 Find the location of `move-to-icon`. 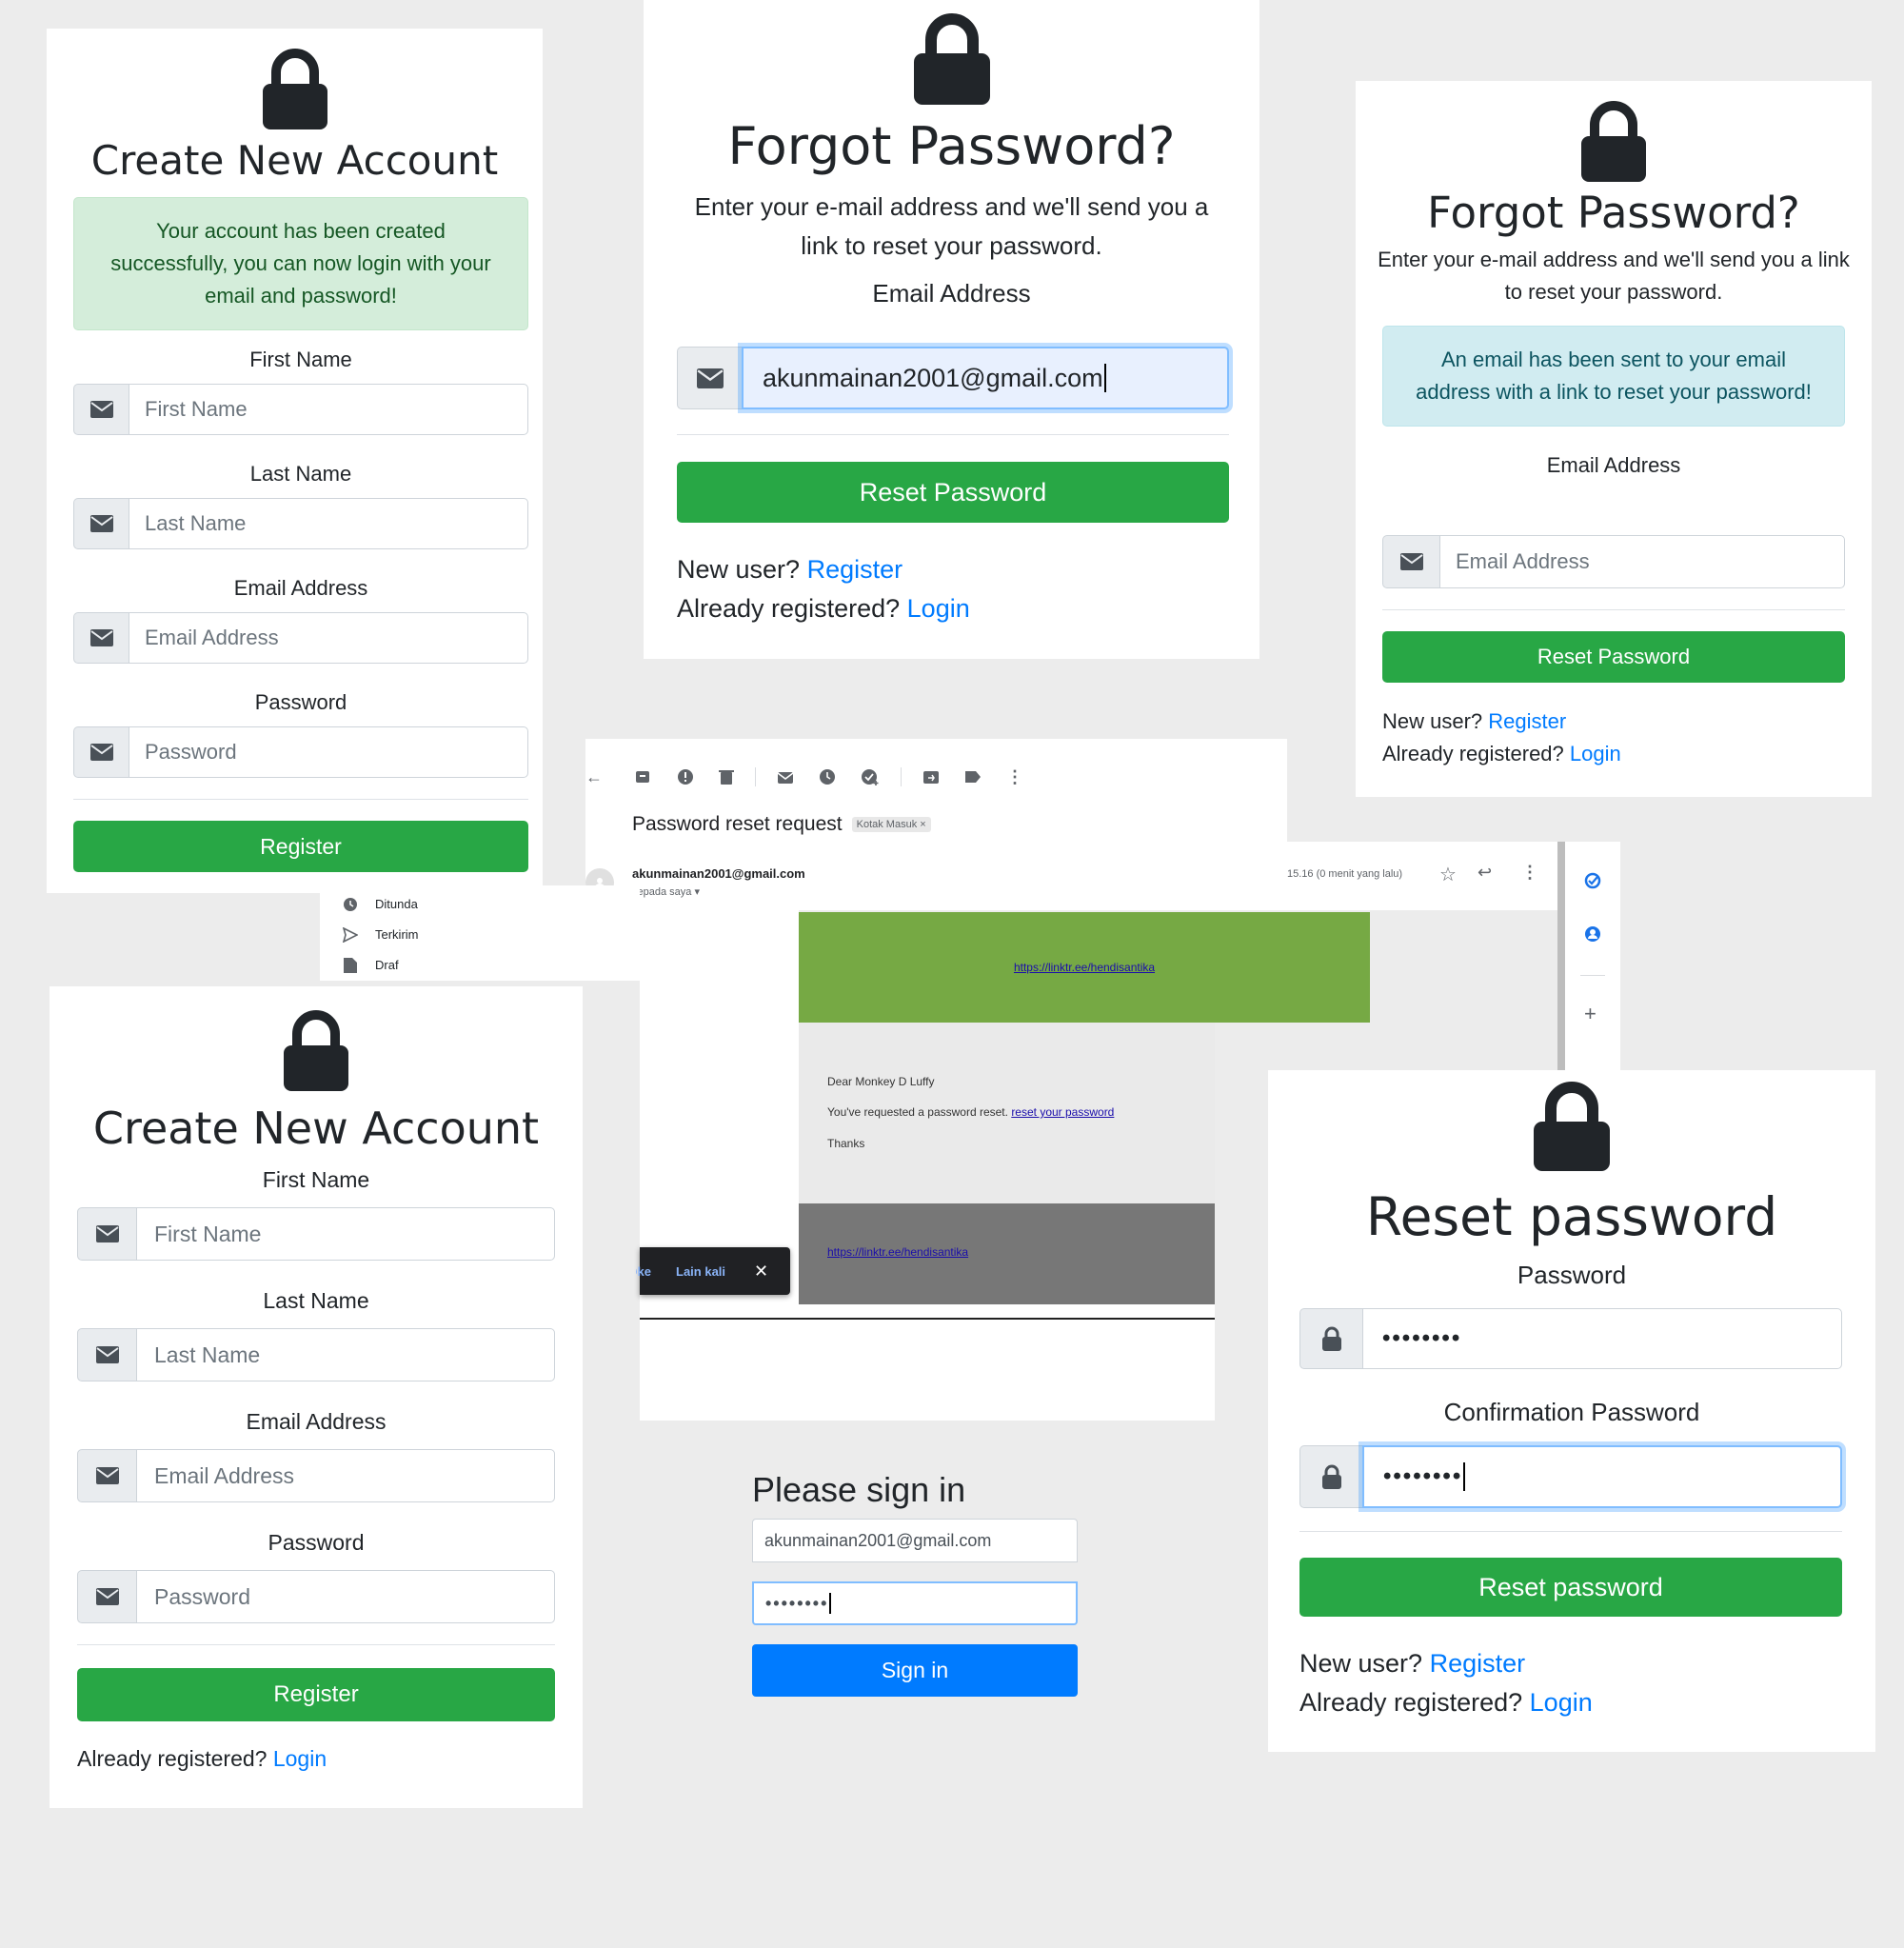

move-to-icon is located at coordinates (931, 777).